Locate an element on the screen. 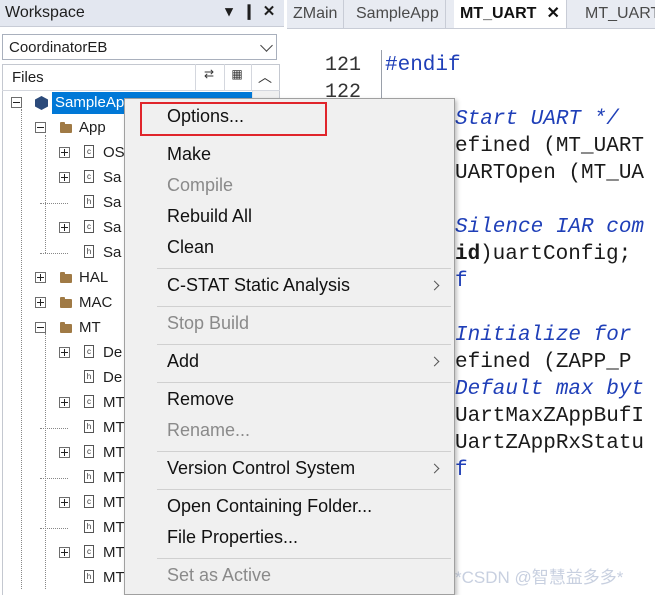  close-icon: ✕ is located at coordinates (269, 11).